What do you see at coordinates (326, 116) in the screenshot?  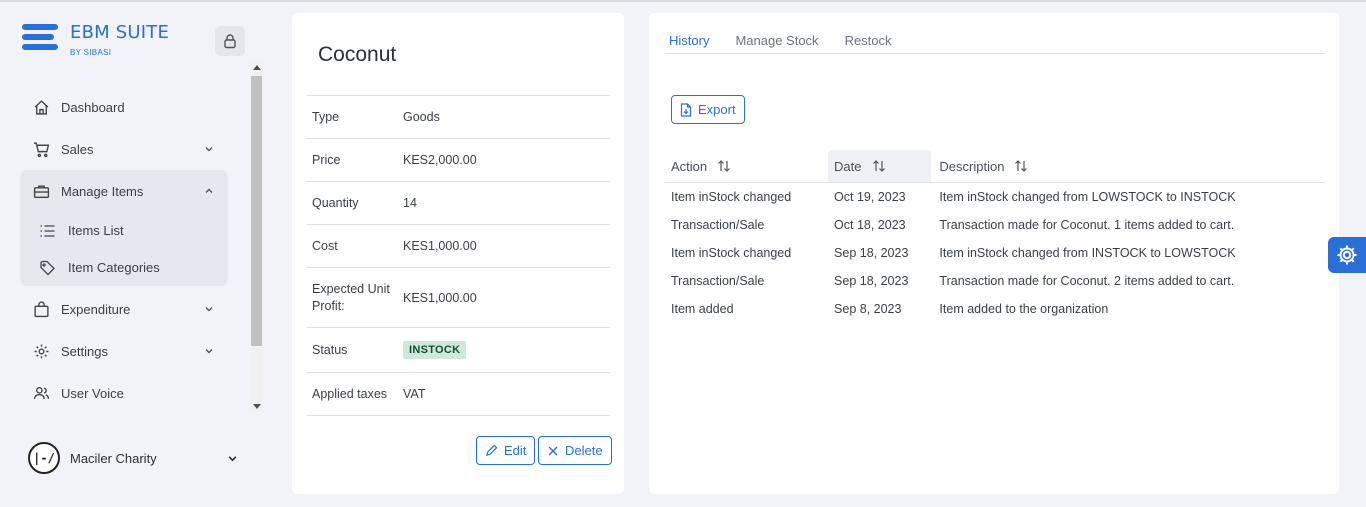 I see `field-key: Type` at bounding box center [326, 116].